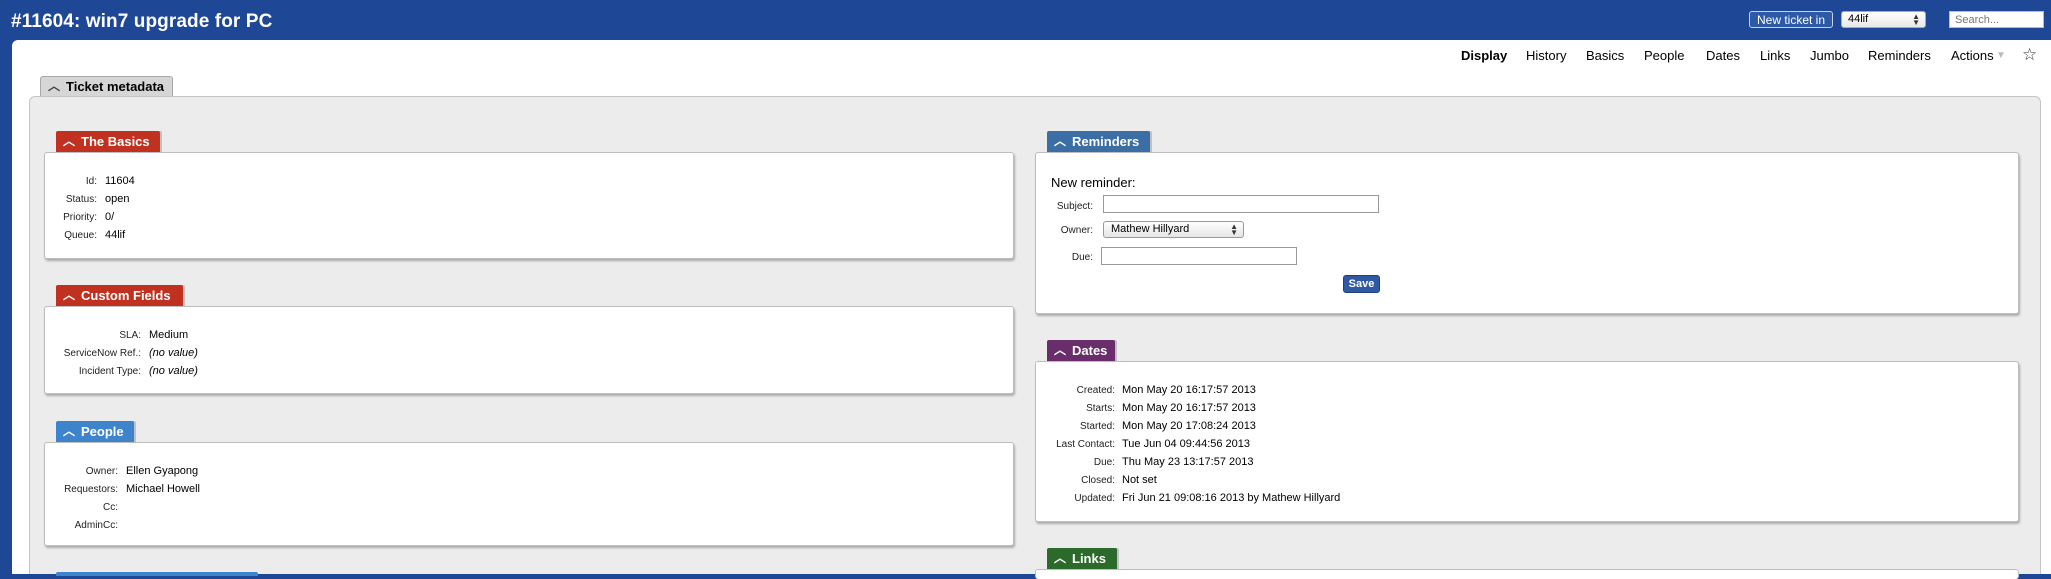 The image size is (2051, 579). Describe the element at coordinates (1899, 56) in the screenshot. I see `menu-reminders: Reminders` at that location.